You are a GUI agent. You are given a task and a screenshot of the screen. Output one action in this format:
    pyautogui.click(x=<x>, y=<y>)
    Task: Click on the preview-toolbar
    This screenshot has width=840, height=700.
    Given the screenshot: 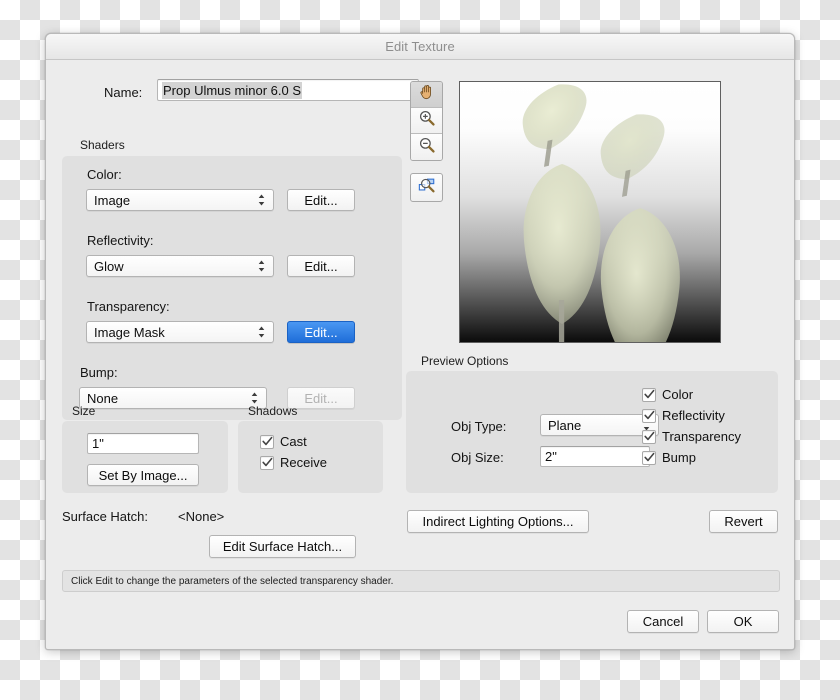 What is the action you would take?
    pyautogui.click(x=426, y=141)
    